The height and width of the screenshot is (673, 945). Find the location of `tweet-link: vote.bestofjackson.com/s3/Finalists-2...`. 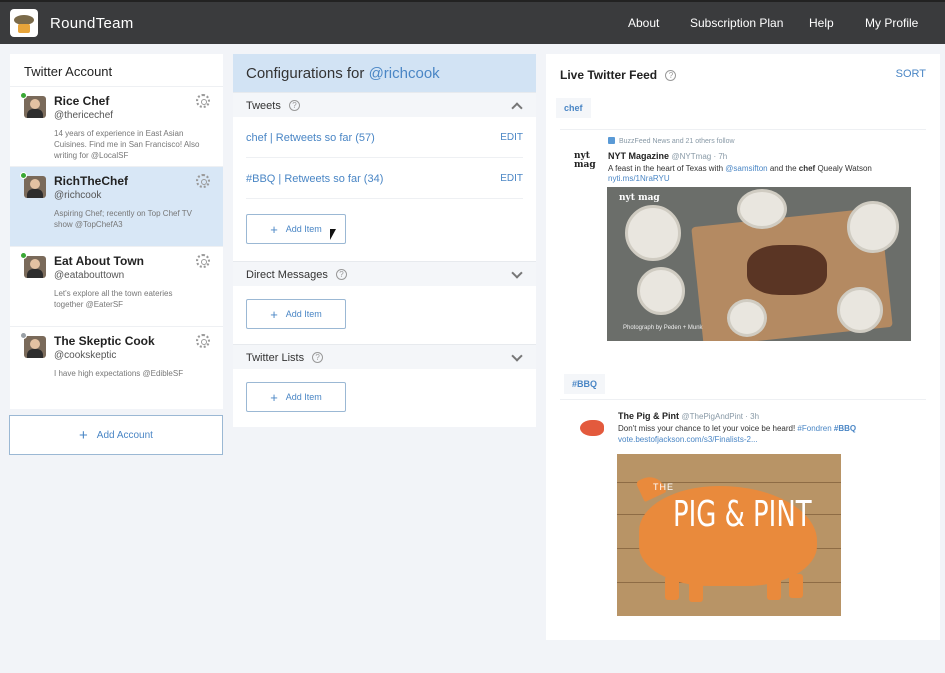

tweet-link: vote.bestofjackson.com/s3/Finalists-2... is located at coordinates (688, 439).